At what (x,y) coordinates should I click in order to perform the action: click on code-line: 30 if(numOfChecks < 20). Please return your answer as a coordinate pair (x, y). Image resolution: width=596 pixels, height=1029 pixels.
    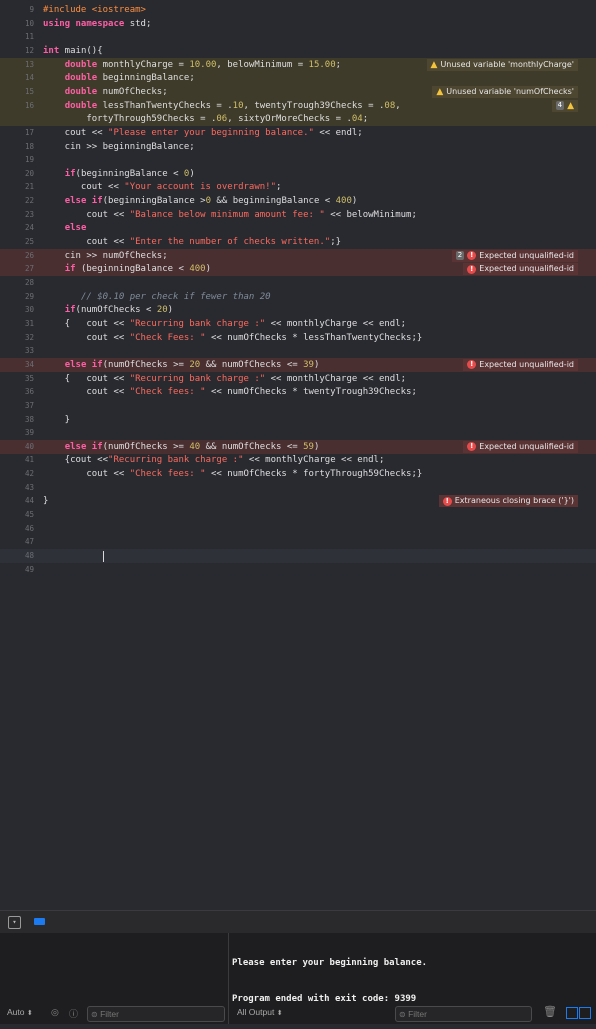
    Looking at the image, I should click on (298, 310).